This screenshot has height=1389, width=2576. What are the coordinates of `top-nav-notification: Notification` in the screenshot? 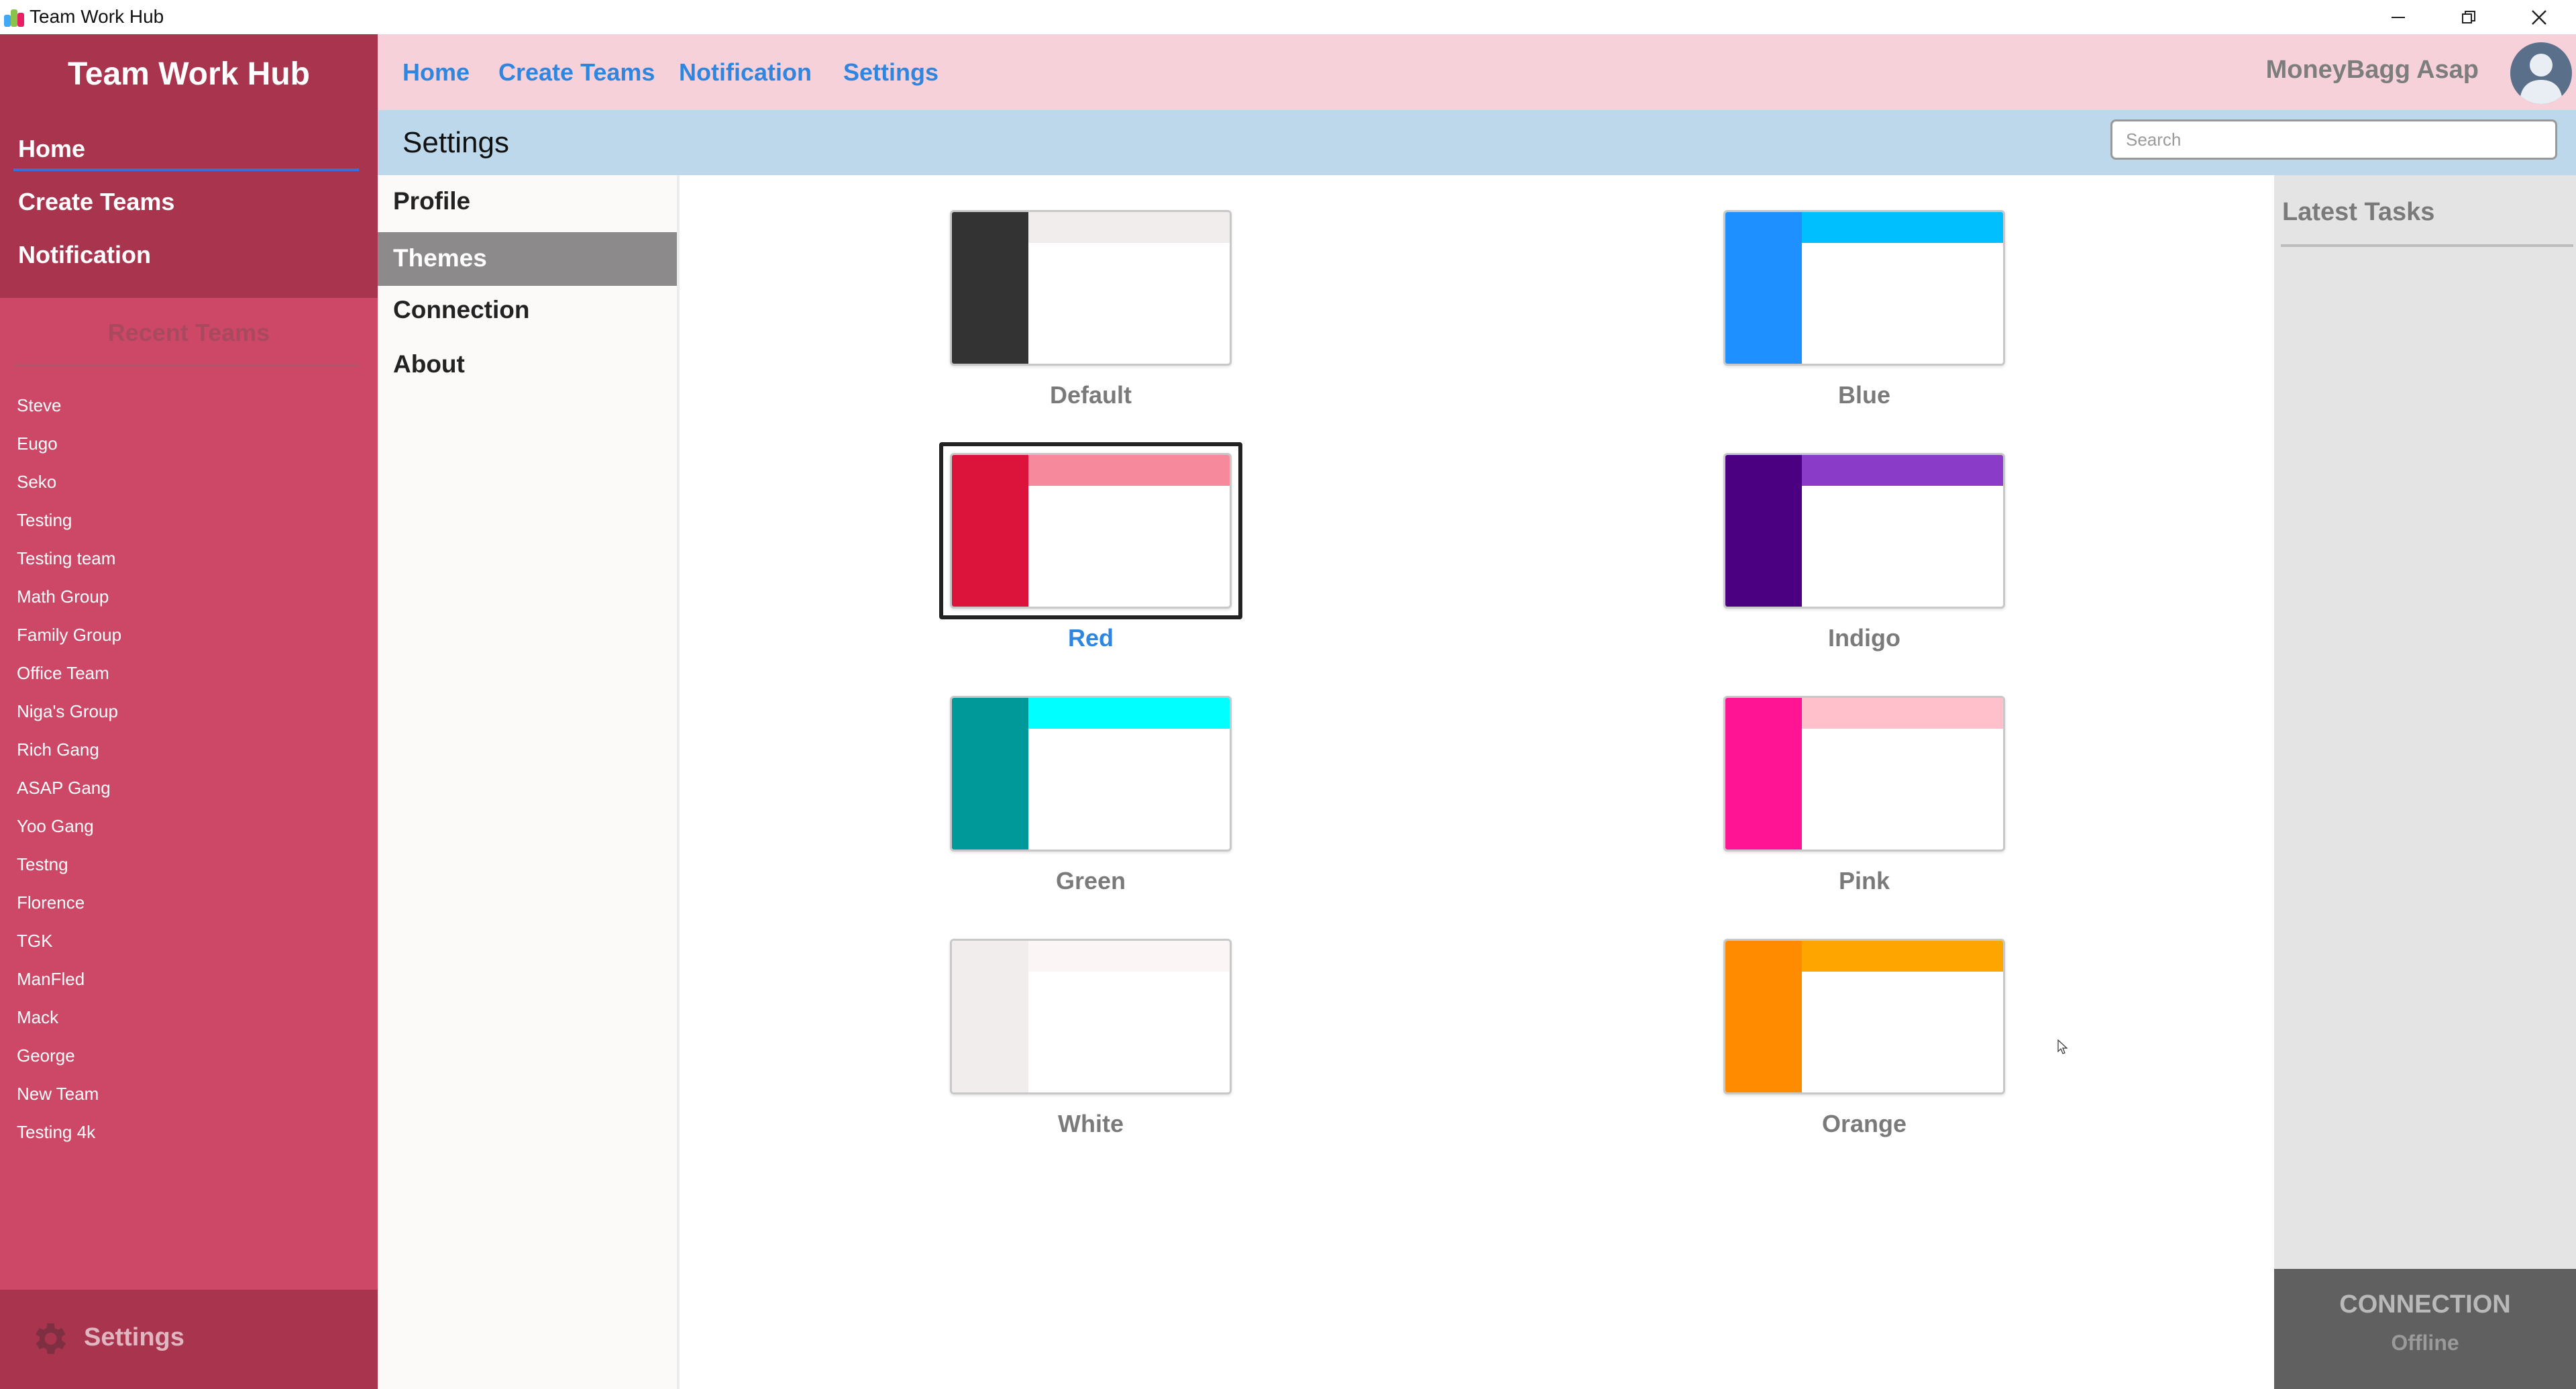 It's located at (745, 73).